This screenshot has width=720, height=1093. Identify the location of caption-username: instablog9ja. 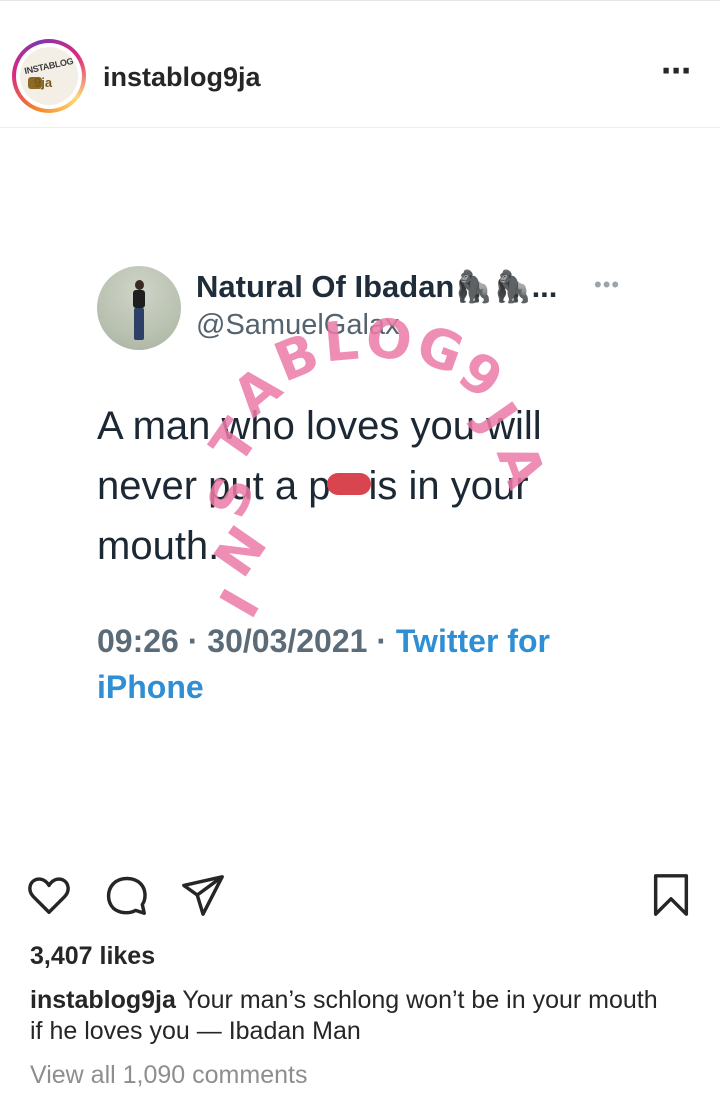
(103, 1000).